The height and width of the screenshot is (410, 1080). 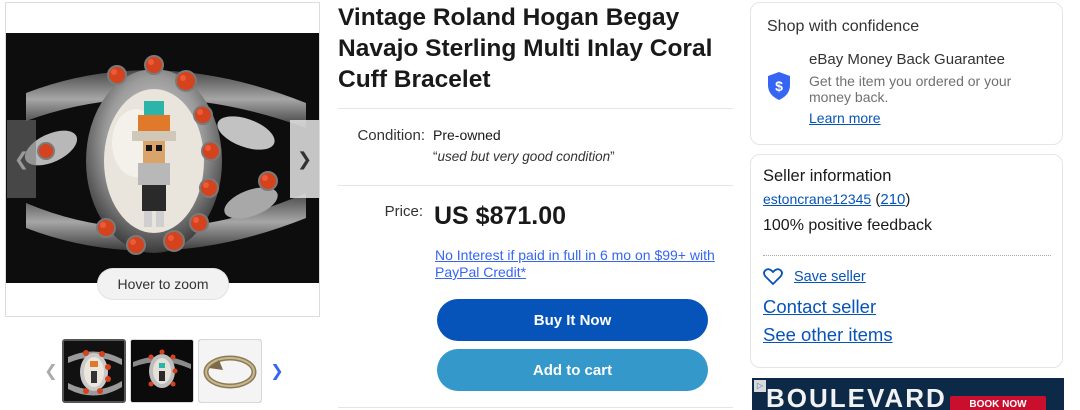 I want to click on save-seller-link: Save seller, so click(x=830, y=277).